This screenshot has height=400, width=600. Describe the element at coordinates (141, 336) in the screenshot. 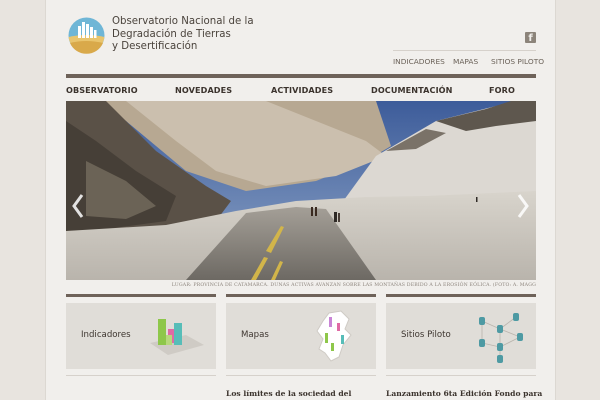

I see `feature-box-indicadores: Indicadores` at that location.